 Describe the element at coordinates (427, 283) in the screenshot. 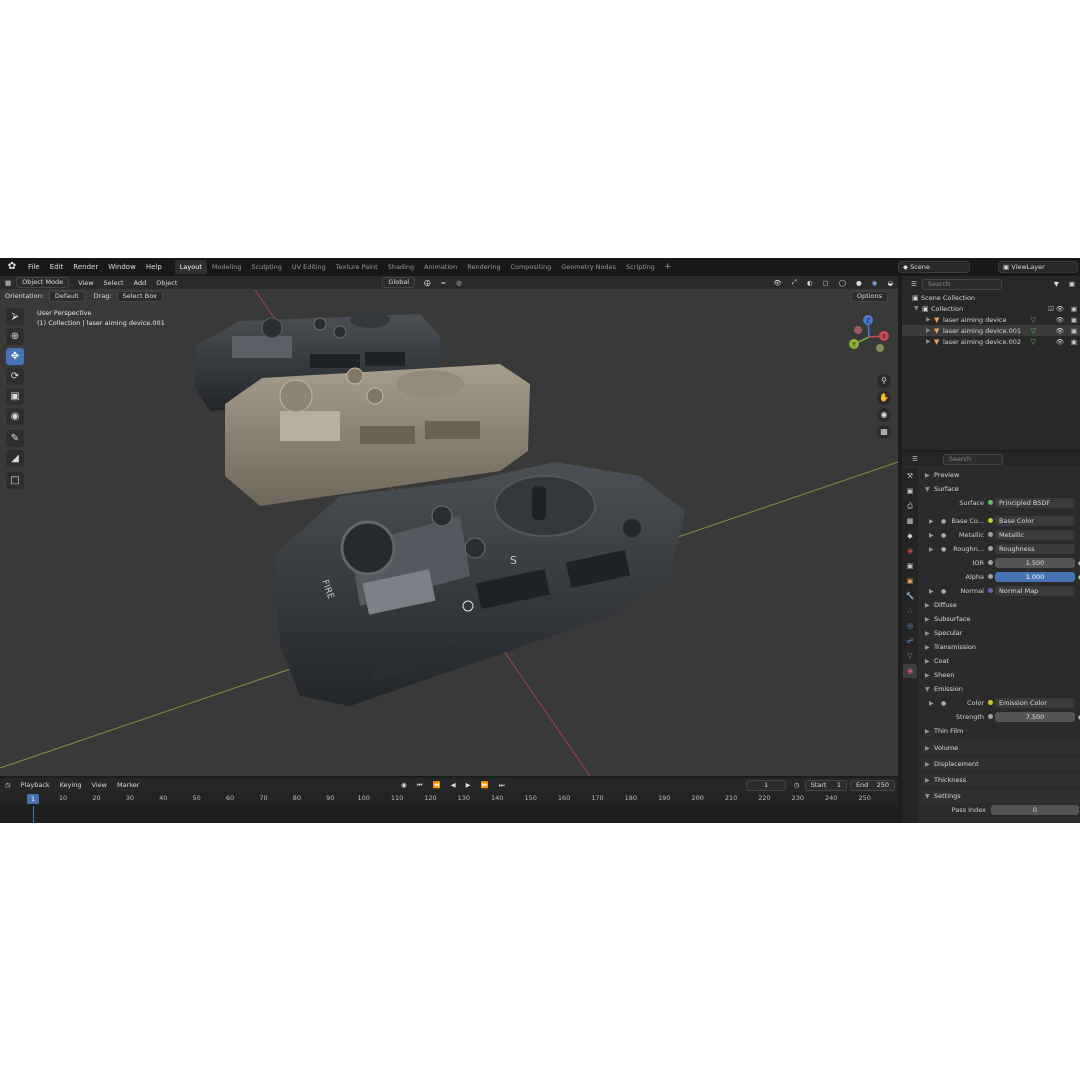

I see `pivot-icon: ⨁` at that location.